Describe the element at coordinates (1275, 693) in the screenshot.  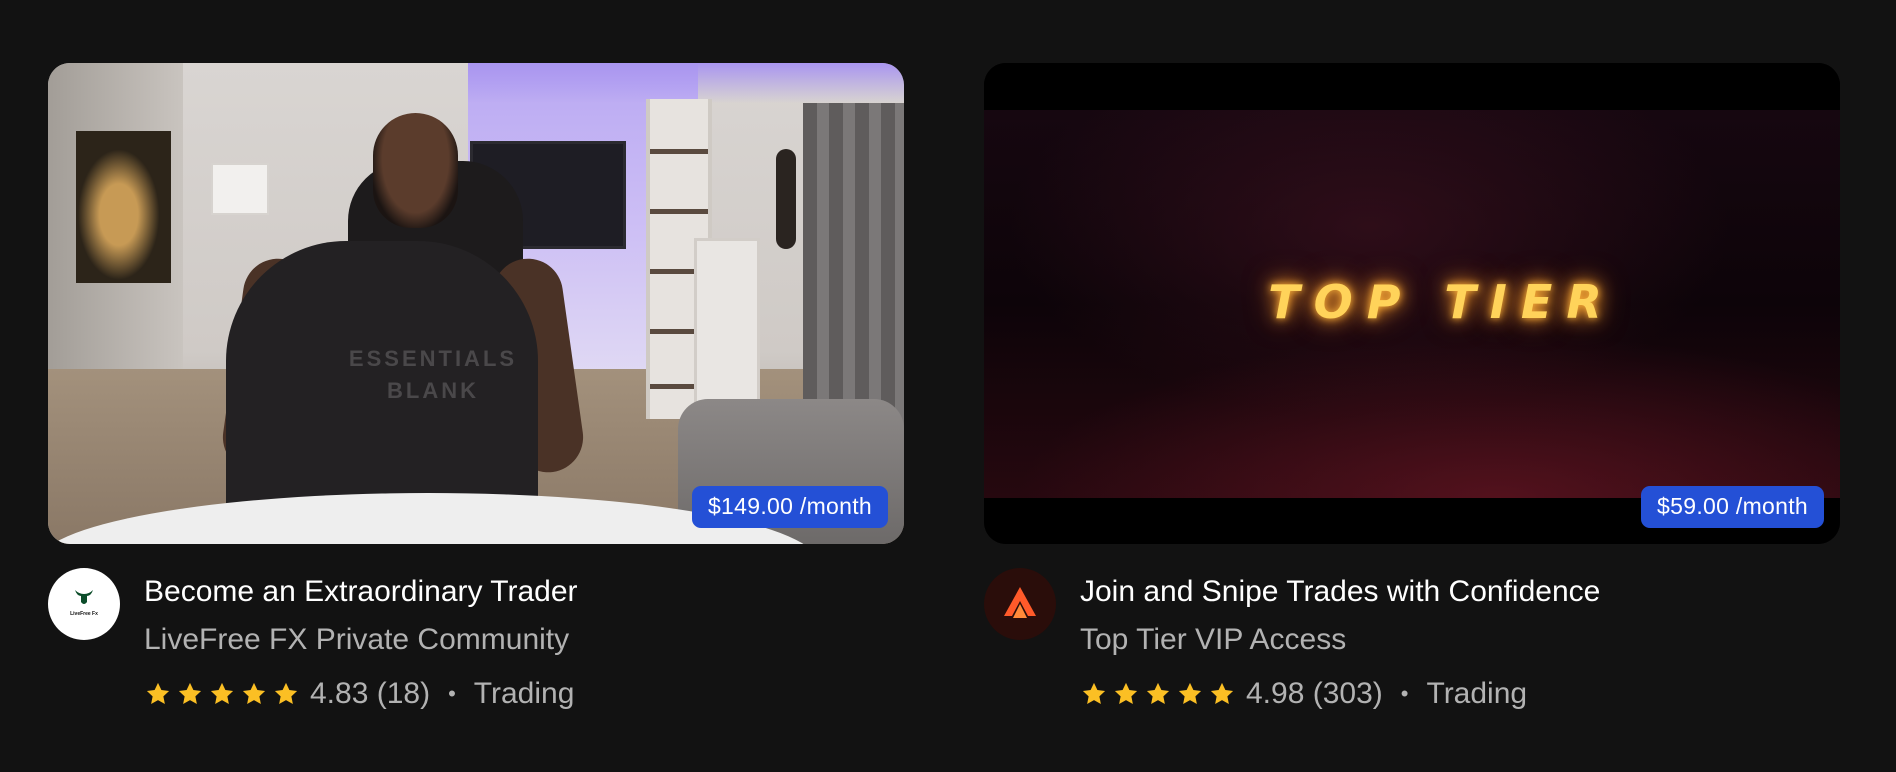
I see `rating-value: 4.98` at that location.